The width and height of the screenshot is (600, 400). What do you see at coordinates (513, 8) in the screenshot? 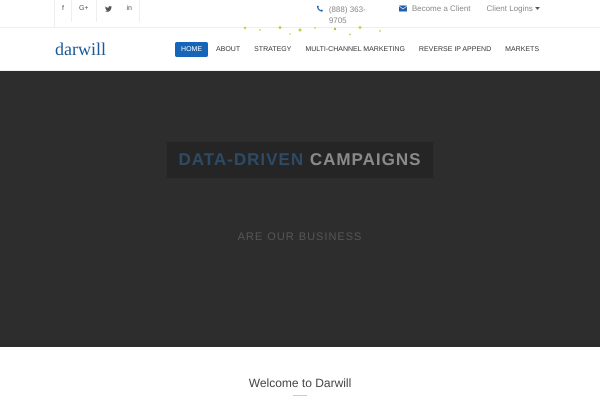
I see `client-logins-dropdown: Client Logins` at bounding box center [513, 8].